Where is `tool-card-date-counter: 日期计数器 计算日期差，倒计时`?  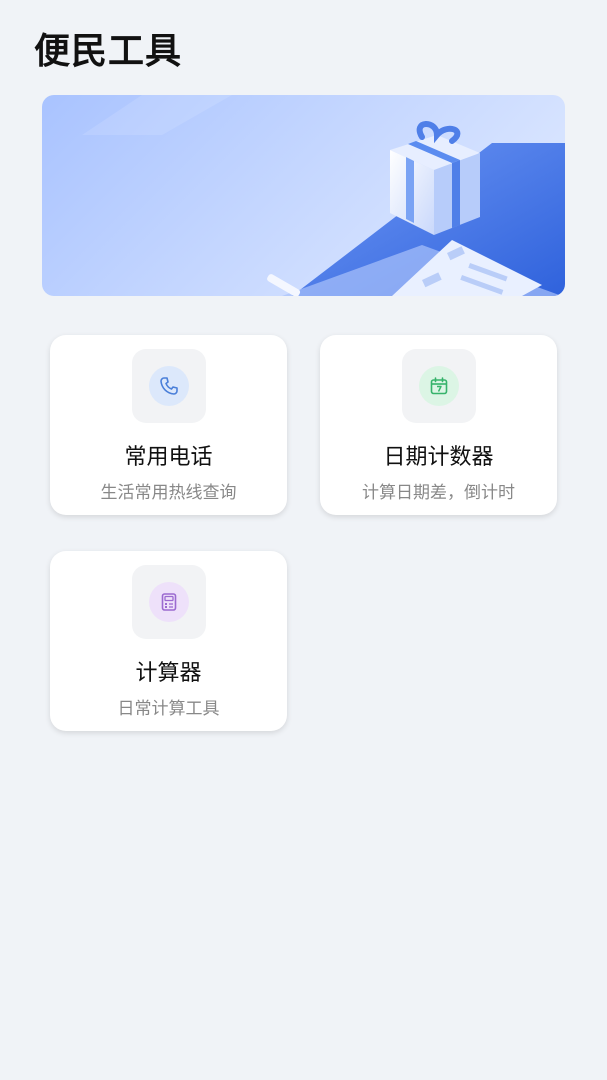
tool-card-date-counter: 日期计数器 计算日期差，倒计时 is located at coordinates (438, 425).